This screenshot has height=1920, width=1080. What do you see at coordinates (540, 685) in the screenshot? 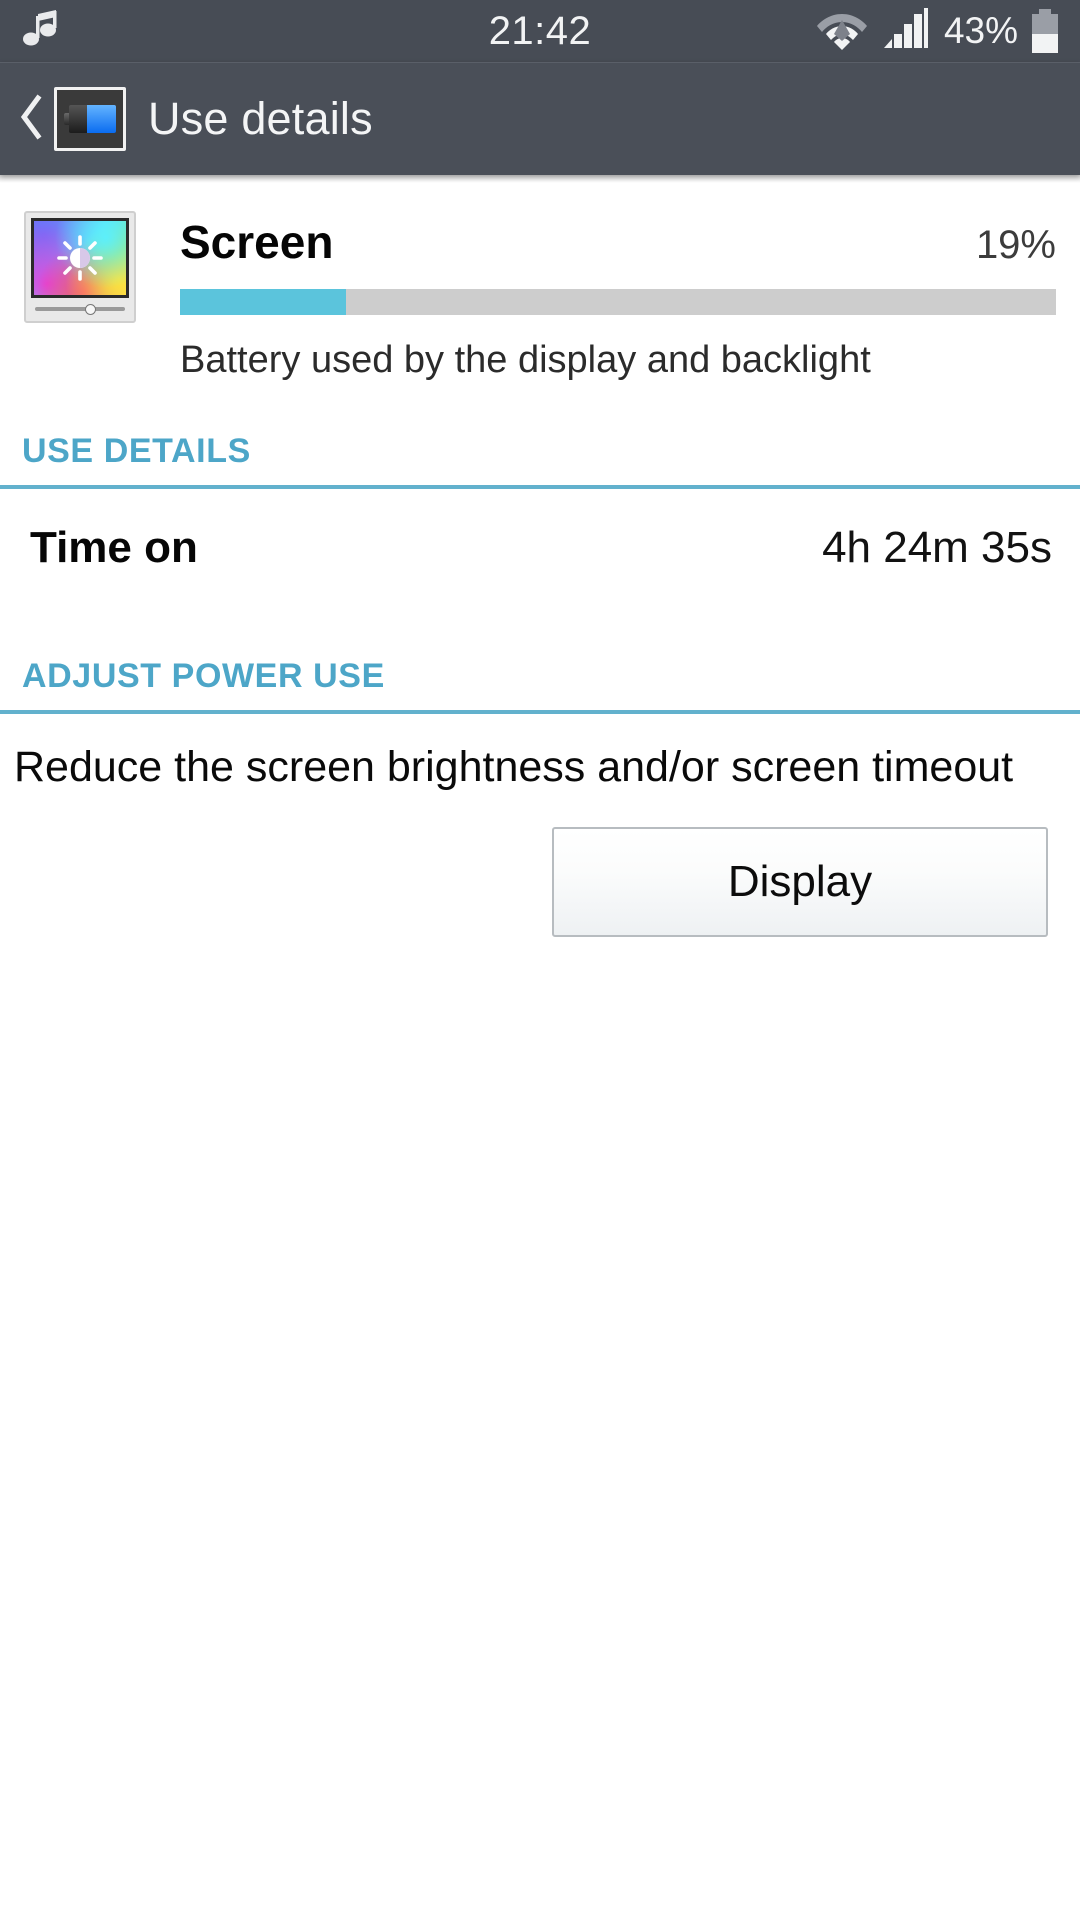
I see `adjust-power-use-section-header: ADJUST POWER USE` at bounding box center [540, 685].